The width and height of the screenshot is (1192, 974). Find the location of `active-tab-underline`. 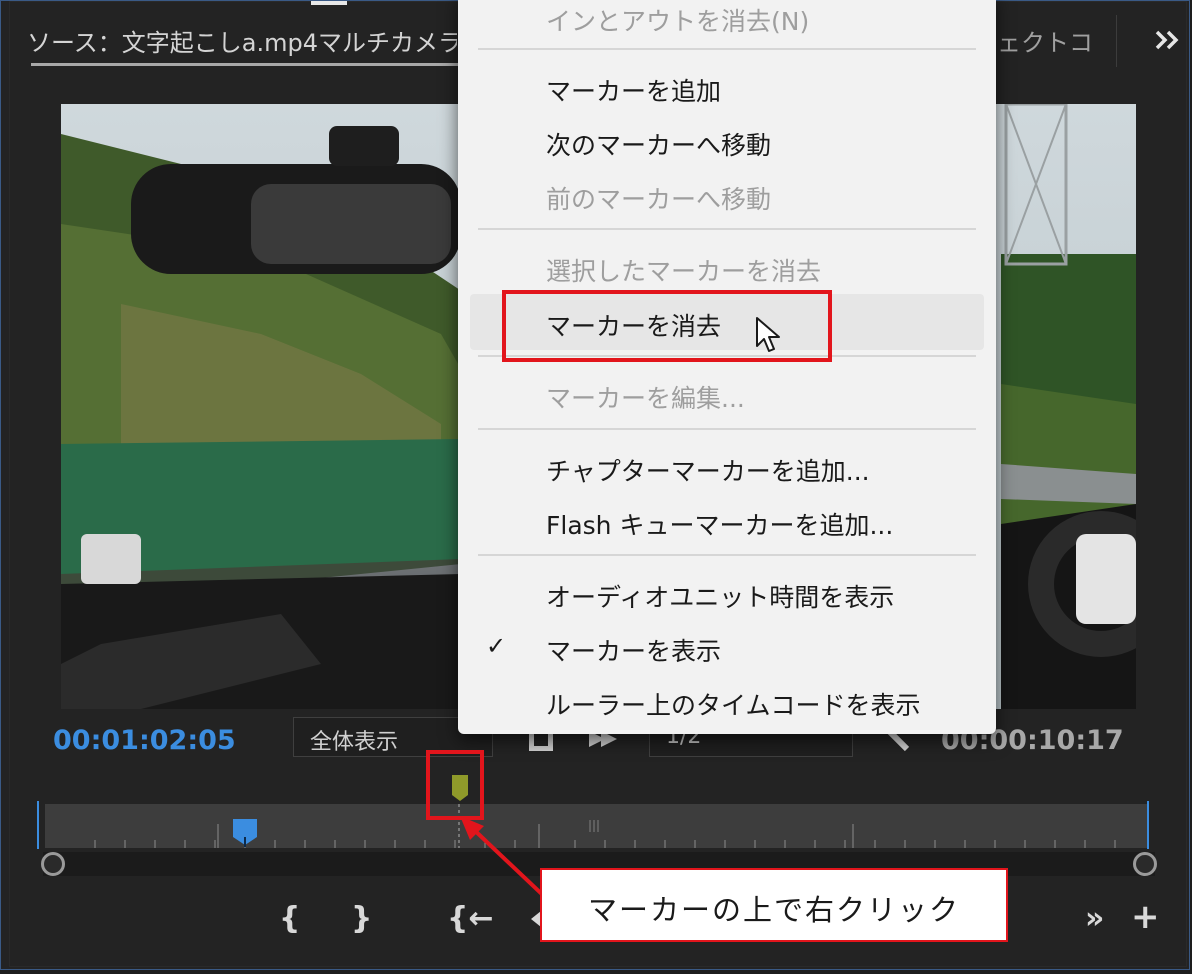

active-tab-underline is located at coordinates (246, 64).